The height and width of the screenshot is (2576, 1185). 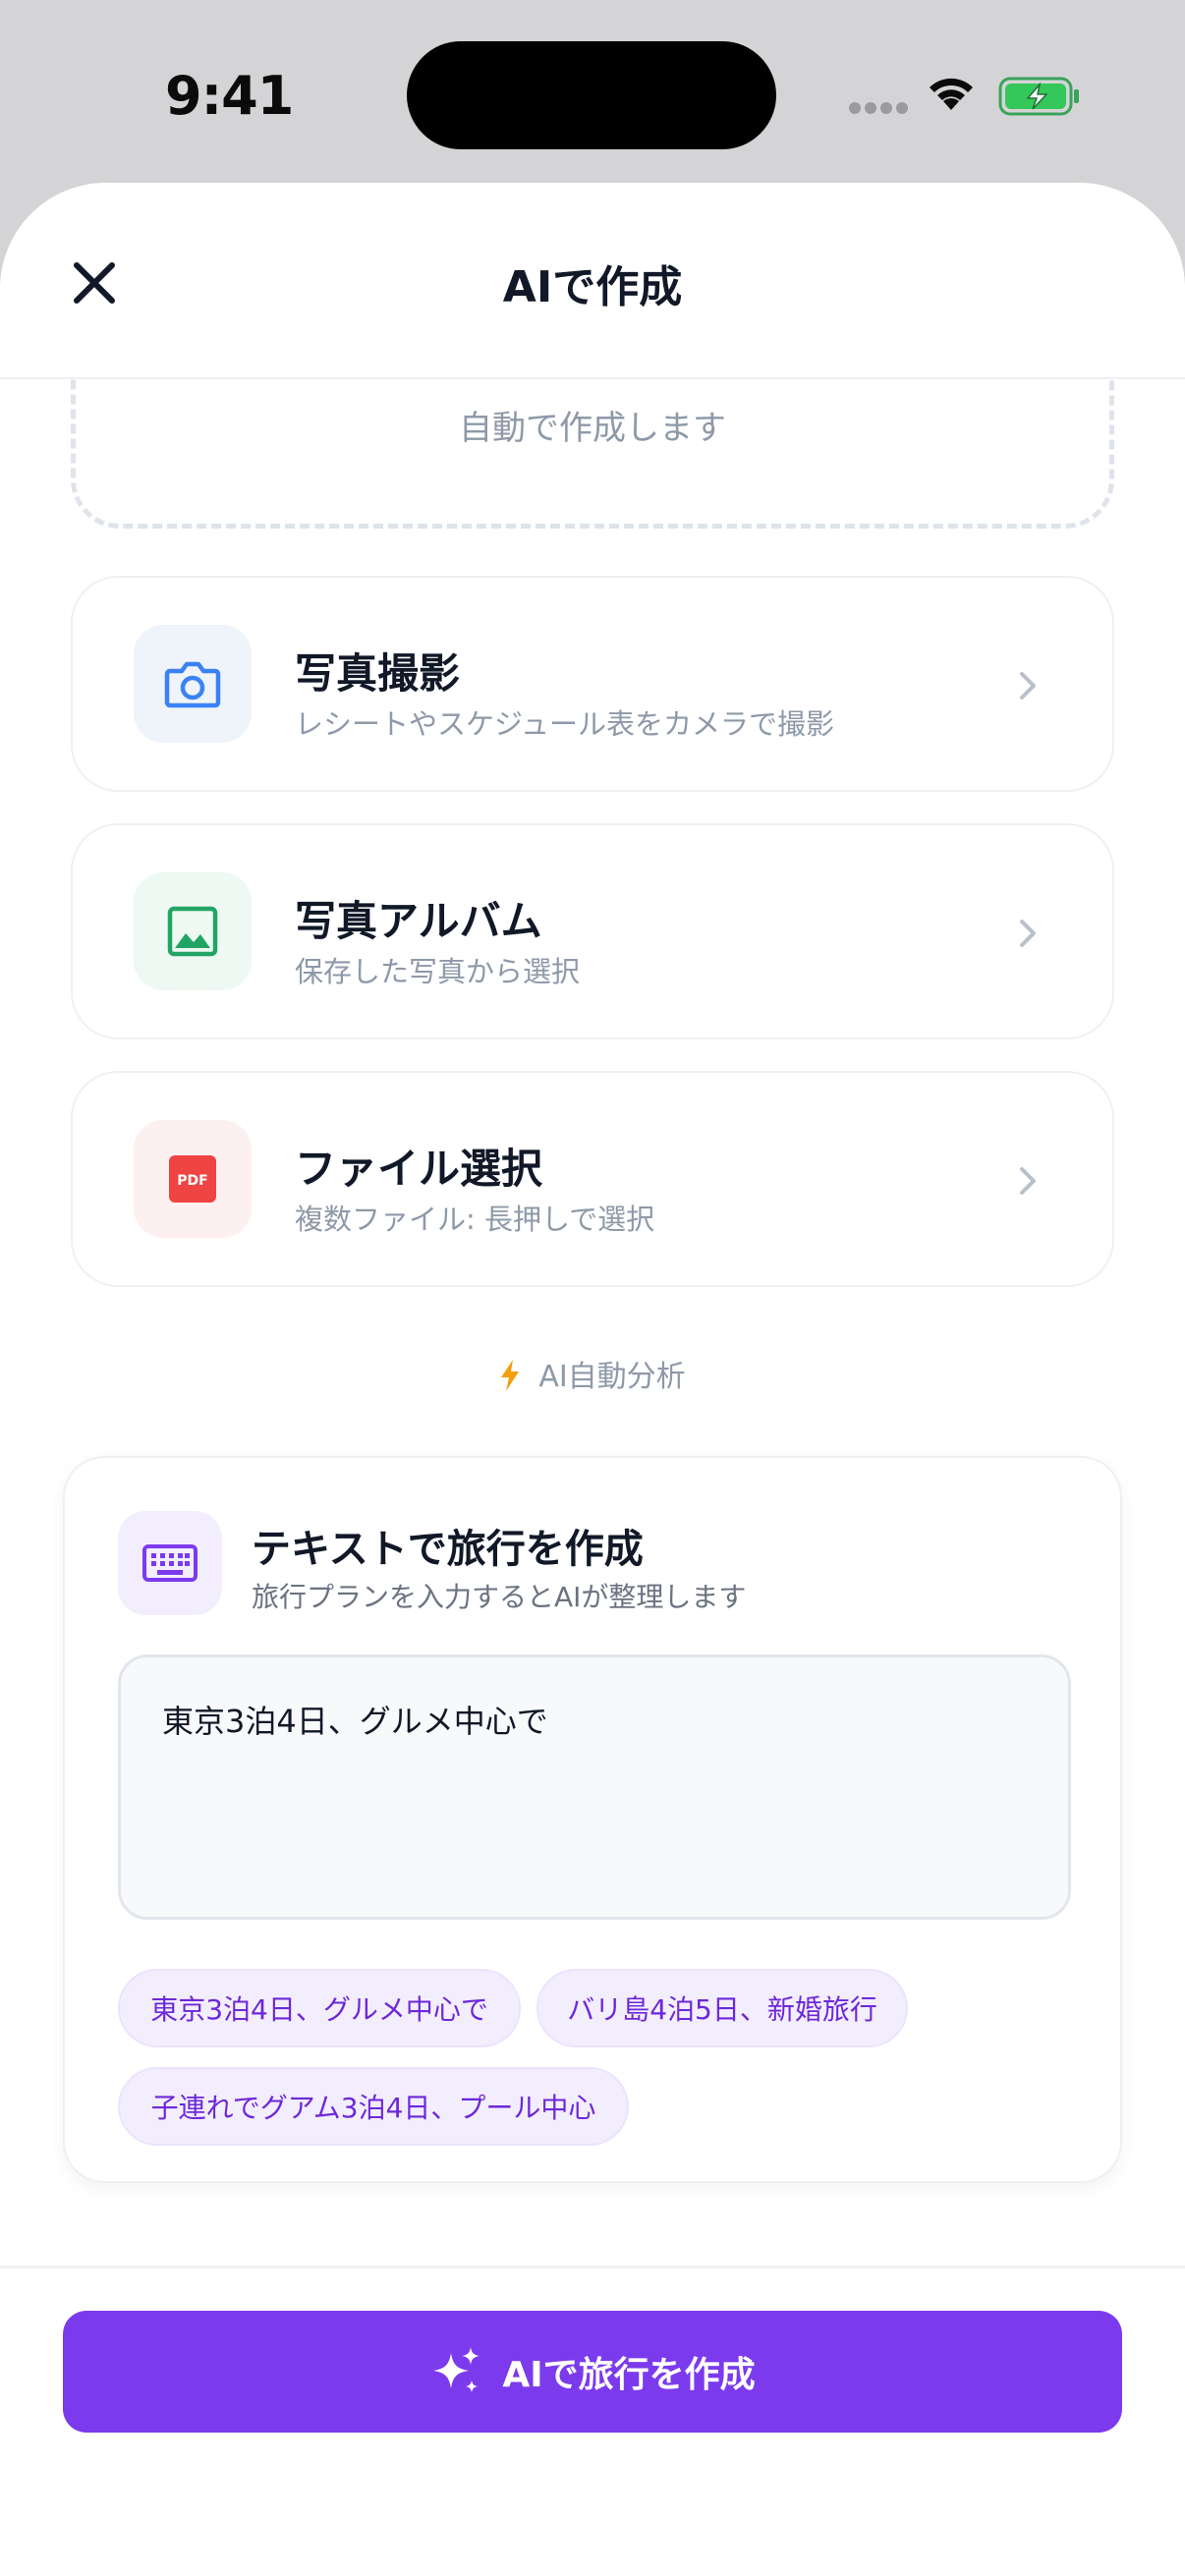 I want to click on svg-text: PDF, so click(x=192, y=1181).